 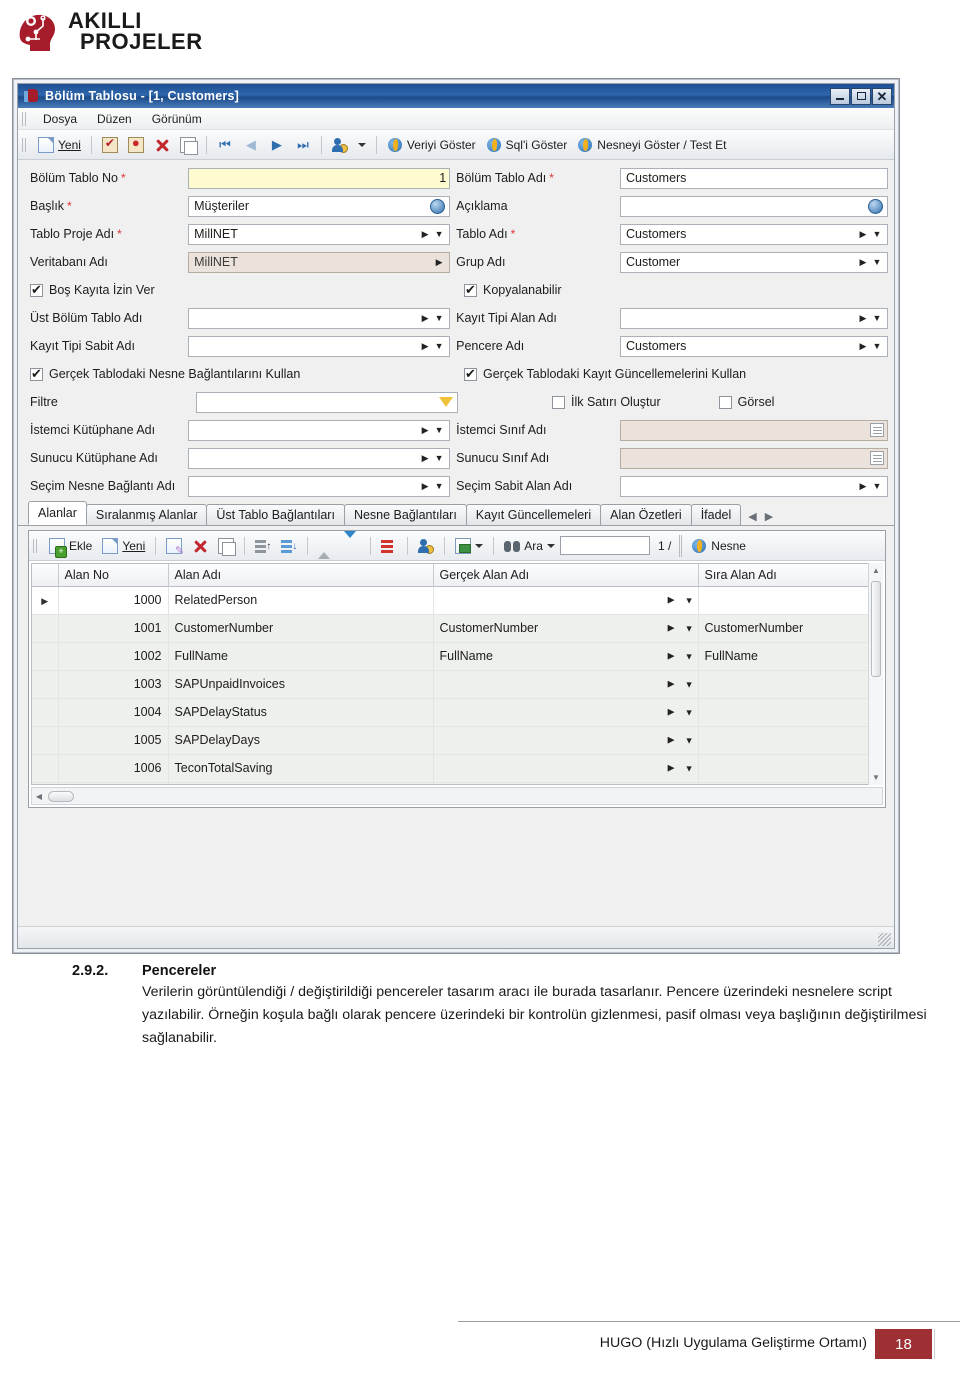 What do you see at coordinates (113, 575) in the screenshot?
I see `column-header-alan-no: Alan No` at bounding box center [113, 575].